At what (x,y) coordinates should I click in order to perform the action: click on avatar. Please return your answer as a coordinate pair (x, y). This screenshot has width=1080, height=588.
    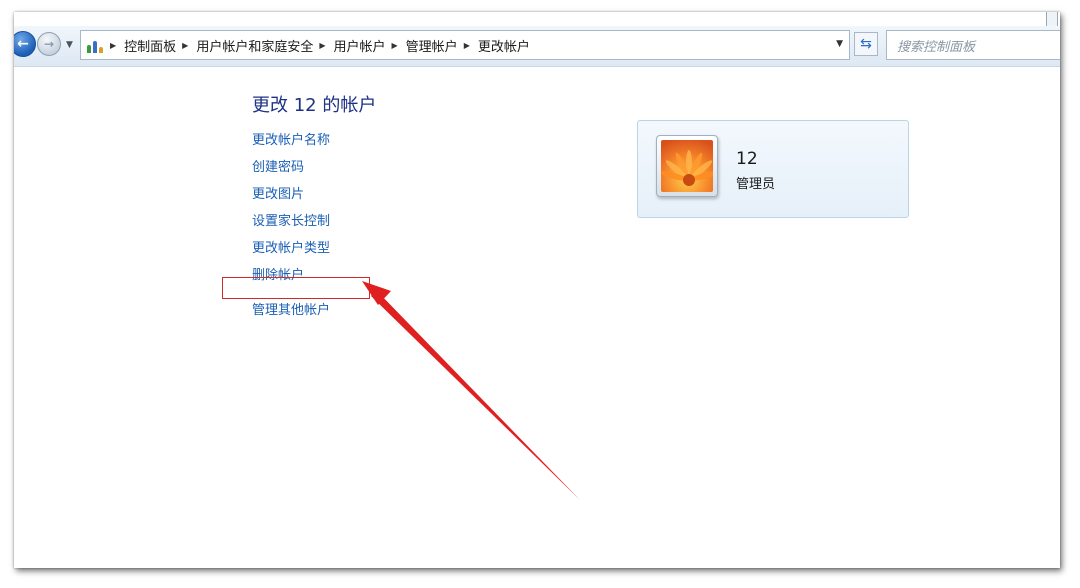
    Looking at the image, I should click on (687, 166).